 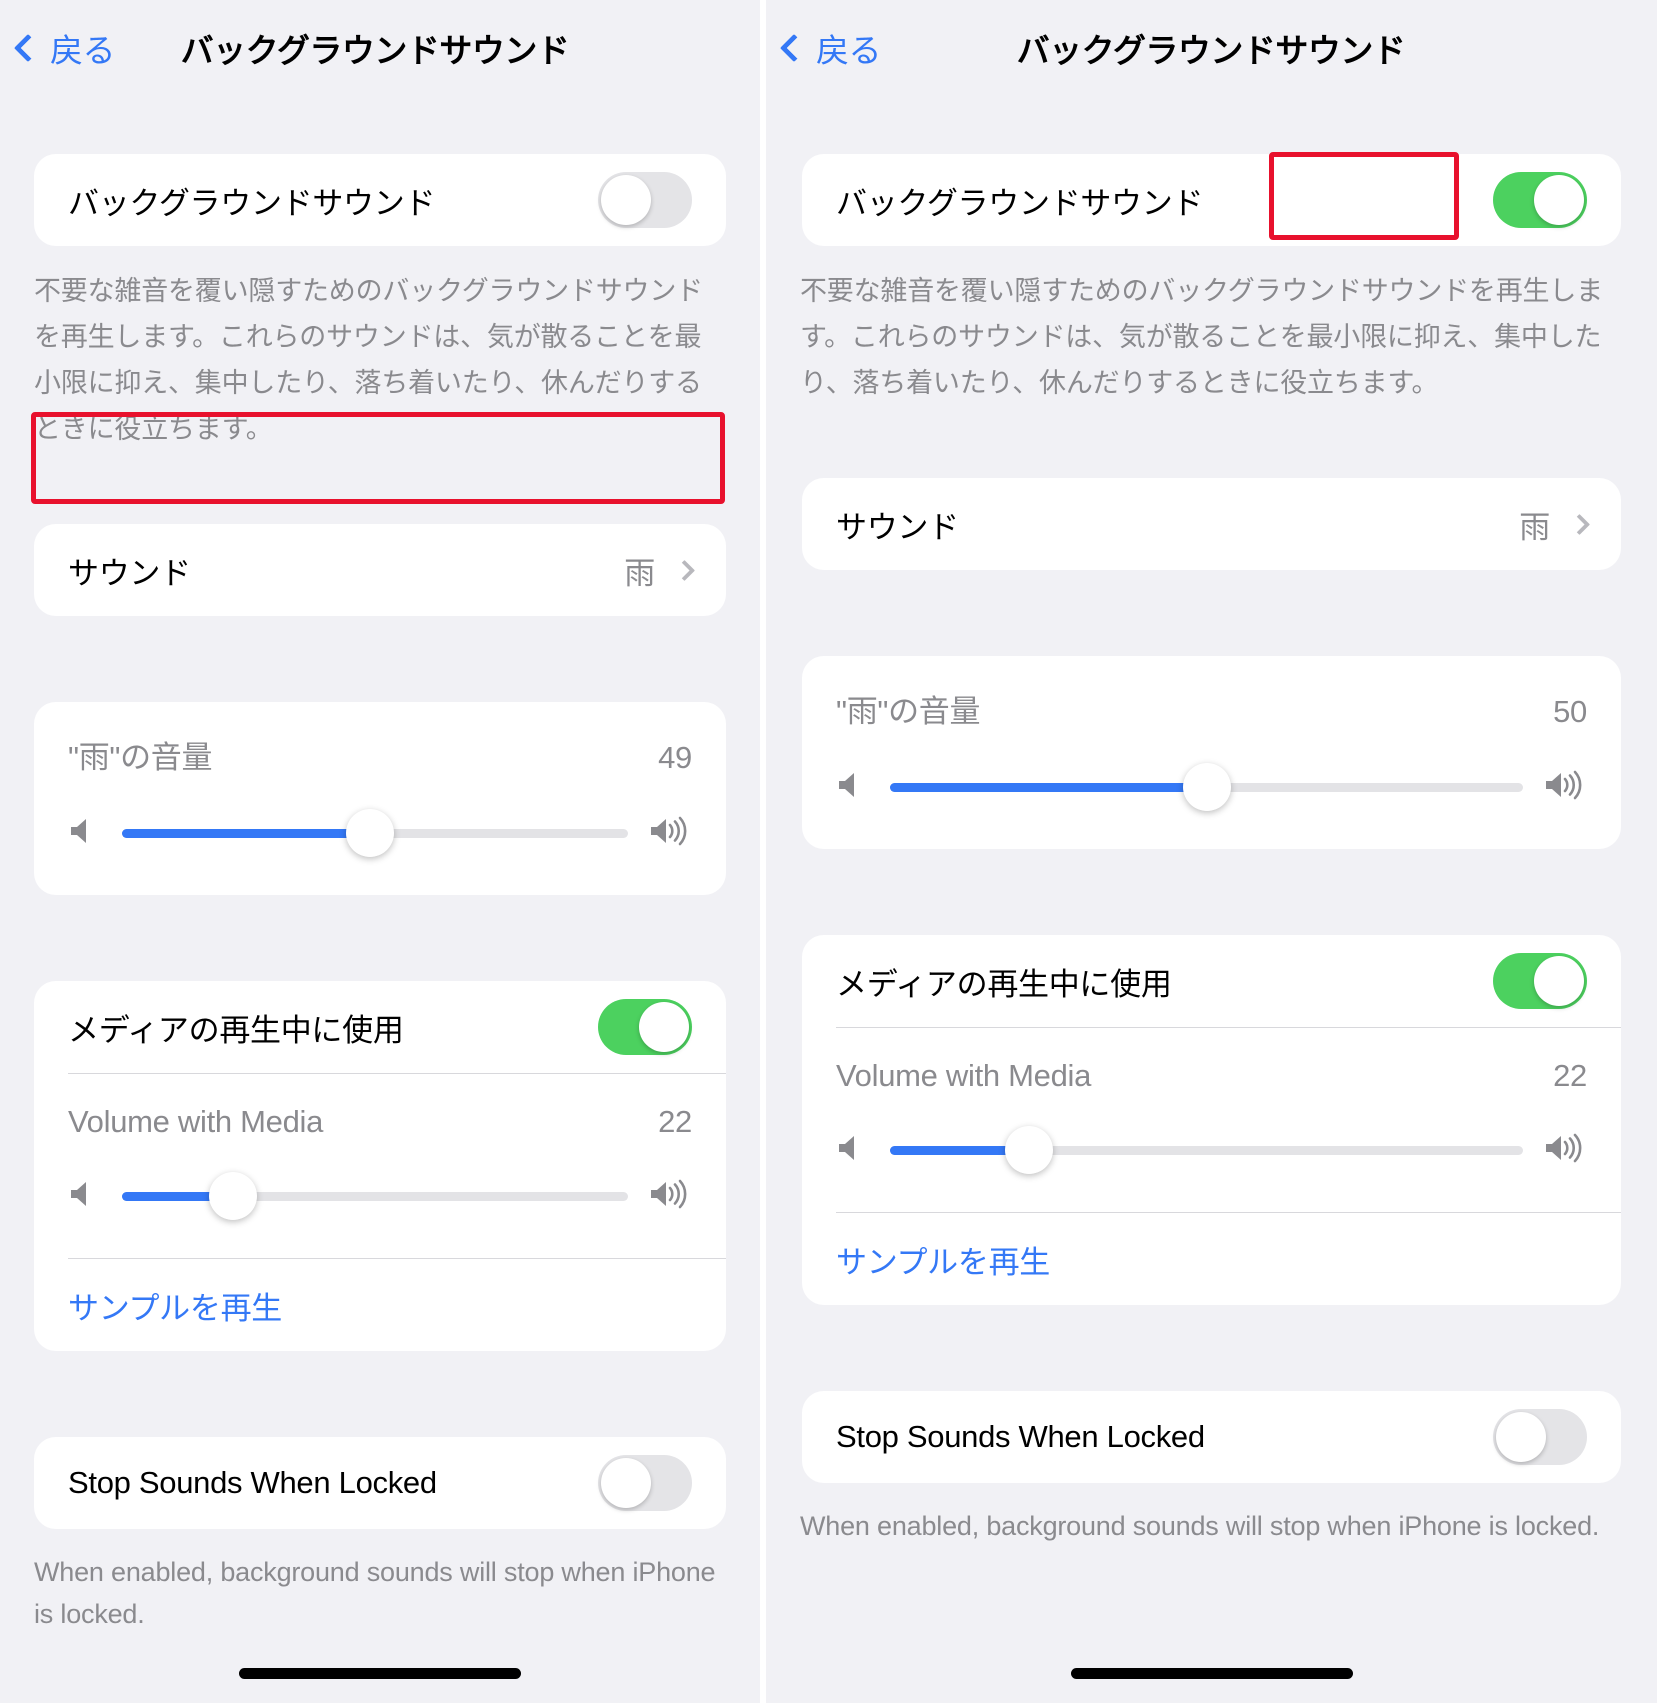 What do you see at coordinates (140, 757) in the screenshot?
I see `sound-volume-label: "雨"の音量` at bounding box center [140, 757].